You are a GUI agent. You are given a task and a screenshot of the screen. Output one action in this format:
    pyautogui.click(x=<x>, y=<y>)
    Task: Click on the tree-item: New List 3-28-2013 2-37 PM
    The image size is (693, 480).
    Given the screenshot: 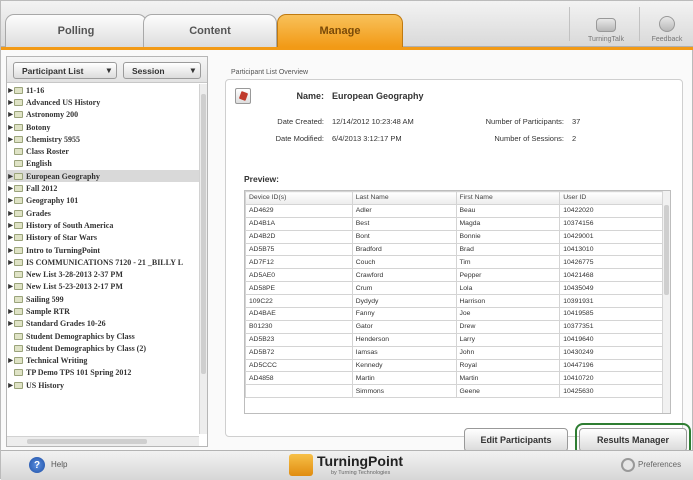 What is the action you would take?
    pyautogui.click(x=103, y=274)
    